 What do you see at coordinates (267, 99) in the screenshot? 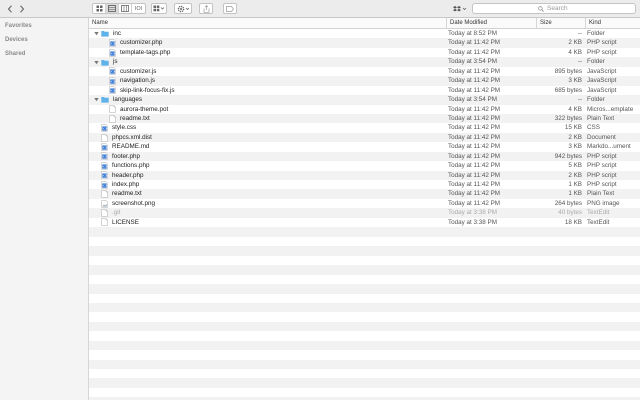
I see `name-cell: languages` at bounding box center [267, 99].